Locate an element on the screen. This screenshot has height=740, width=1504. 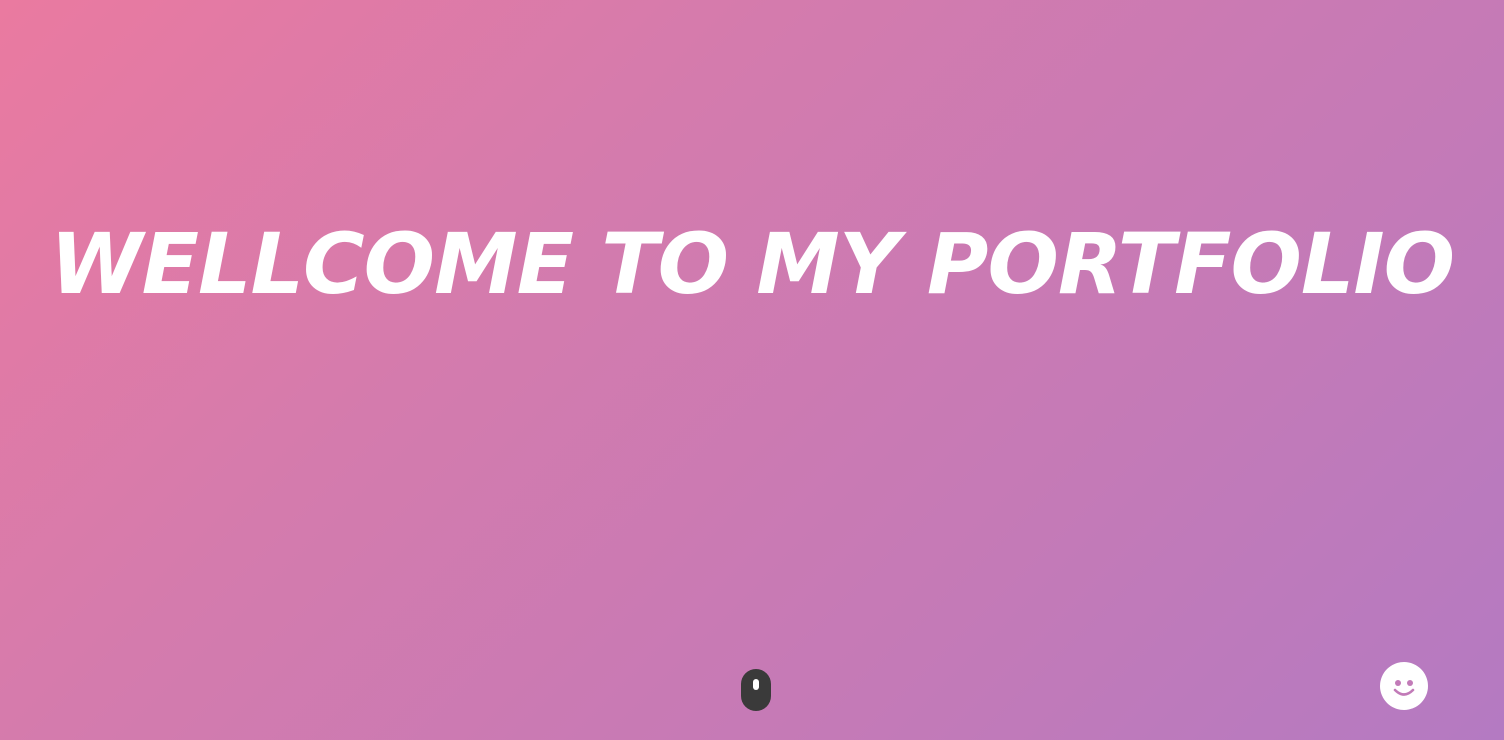
mouse-scroll-icon is located at coordinates (756, 690).